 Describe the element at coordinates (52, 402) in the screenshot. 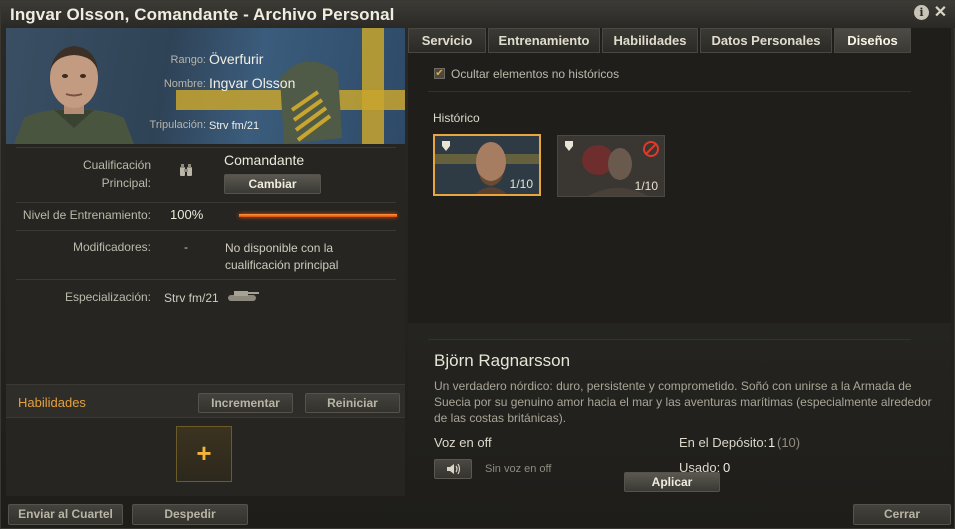

I see `skills-title: Habilidades` at that location.